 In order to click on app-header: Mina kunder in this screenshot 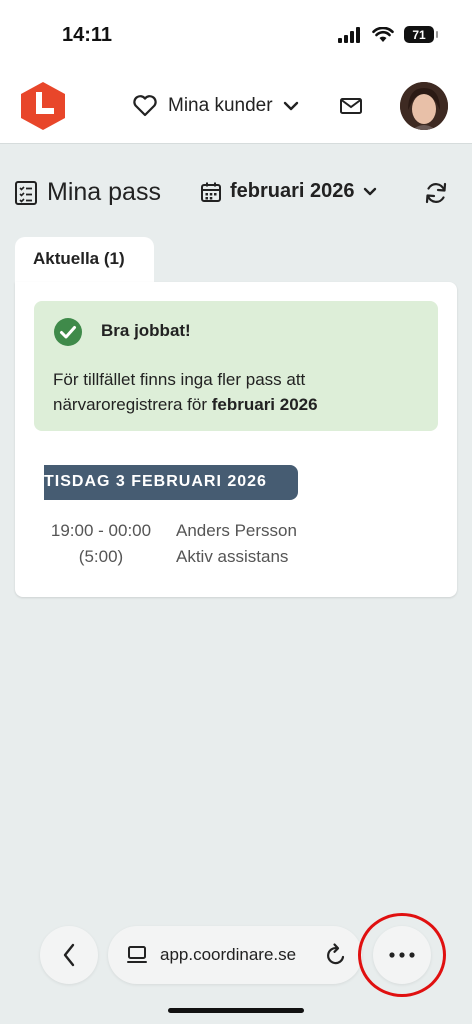, I will do `click(236, 108)`.